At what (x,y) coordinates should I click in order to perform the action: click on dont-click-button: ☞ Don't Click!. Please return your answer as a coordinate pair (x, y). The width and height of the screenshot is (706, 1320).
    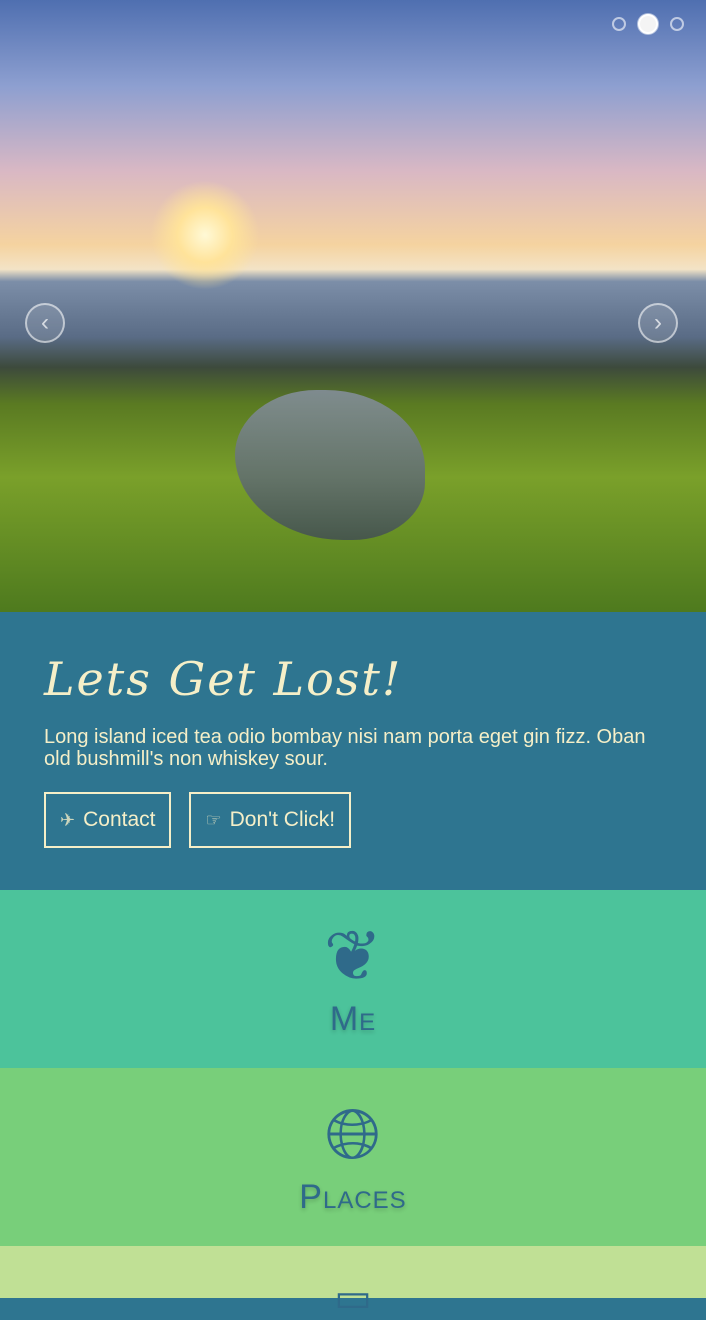
    Looking at the image, I should click on (270, 820).